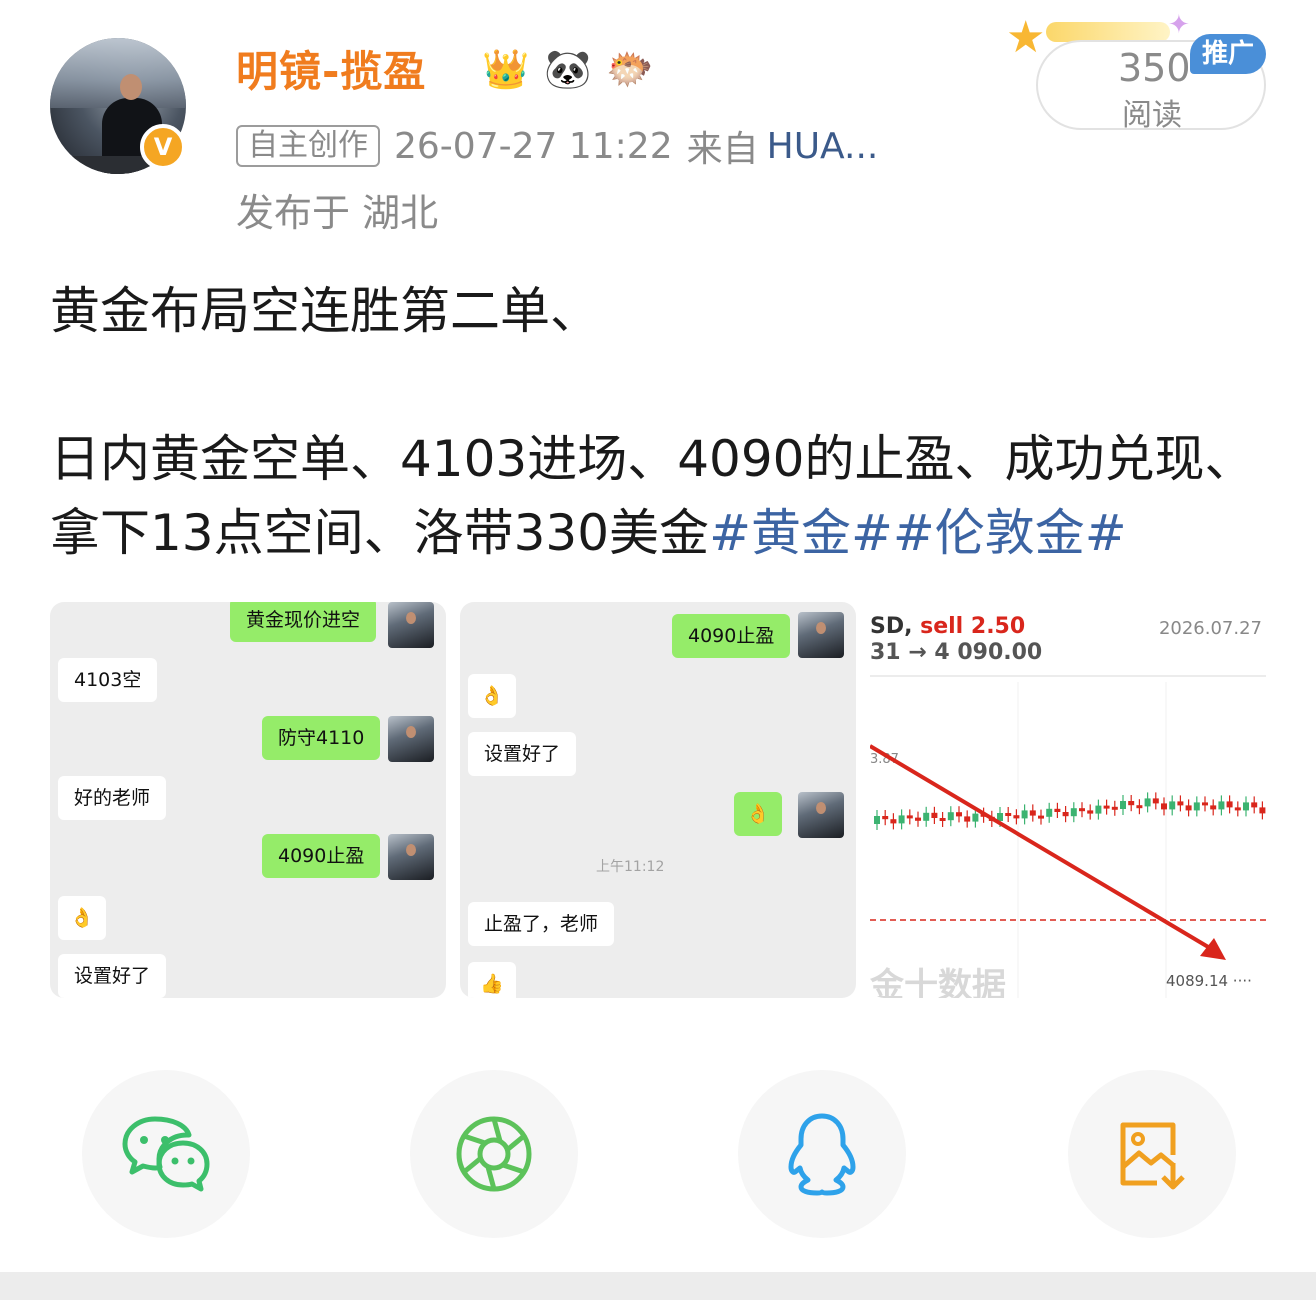 The width and height of the screenshot is (1316, 1300). I want to click on post-time: 26-07-27 11:22, so click(533, 146).